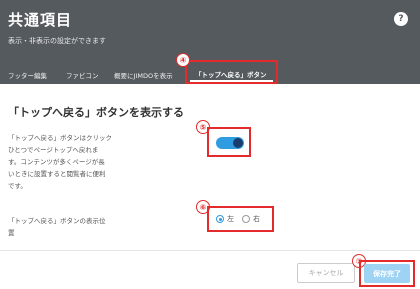 This screenshot has height=289, width=420. What do you see at coordinates (238, 143) in the screenshot?
I see `toggle-knob` at bounding box center [238, 143].